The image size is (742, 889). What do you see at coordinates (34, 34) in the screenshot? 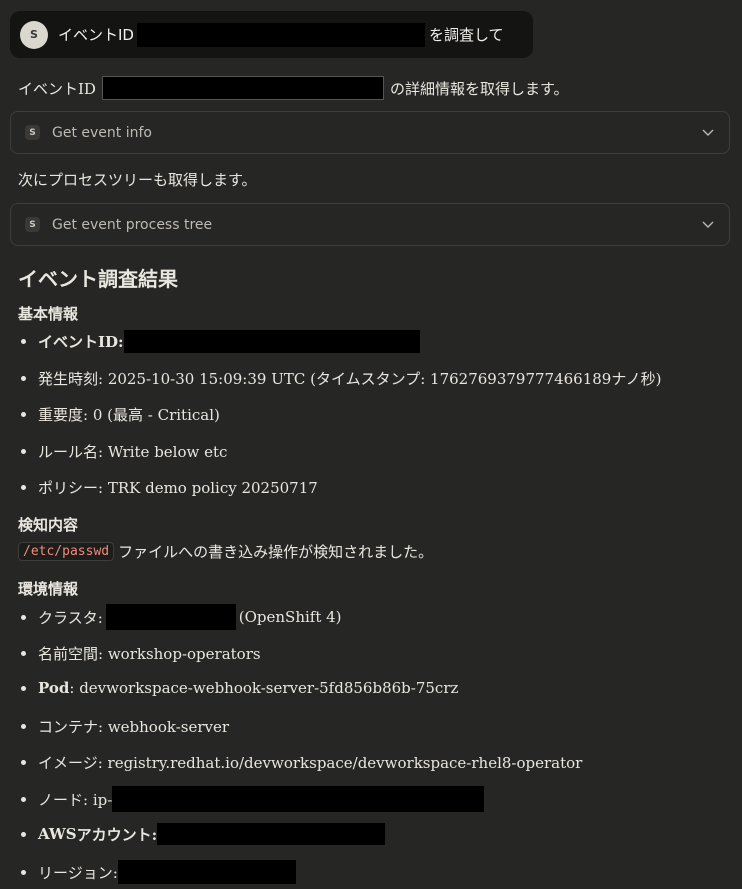
I see `user-avatar: S` at bounding box center [34, 34].